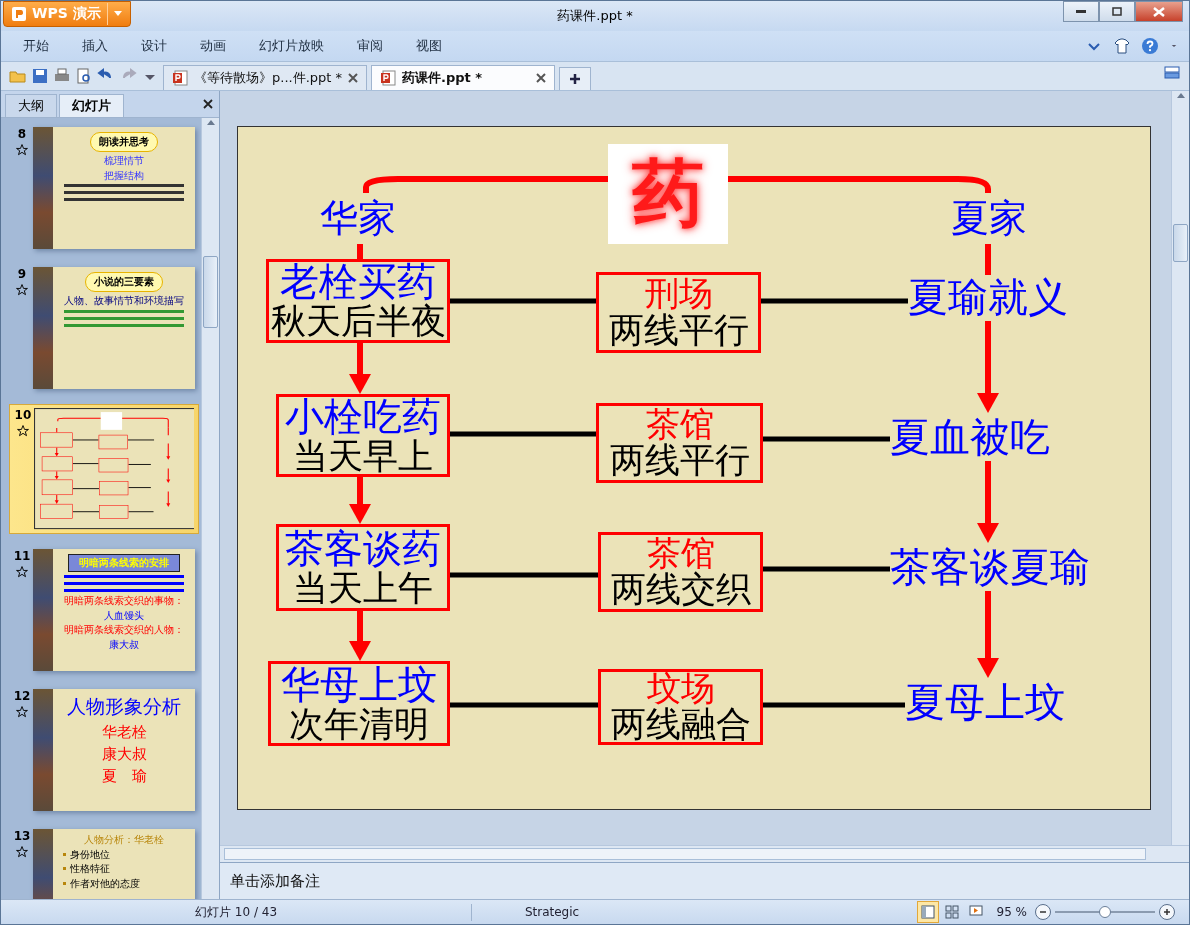 This screenshot has width=1190, height=925. Describe the element at coordinates (680, 725) in the screenshot. I see `relation-text: 两线融合` at that location.